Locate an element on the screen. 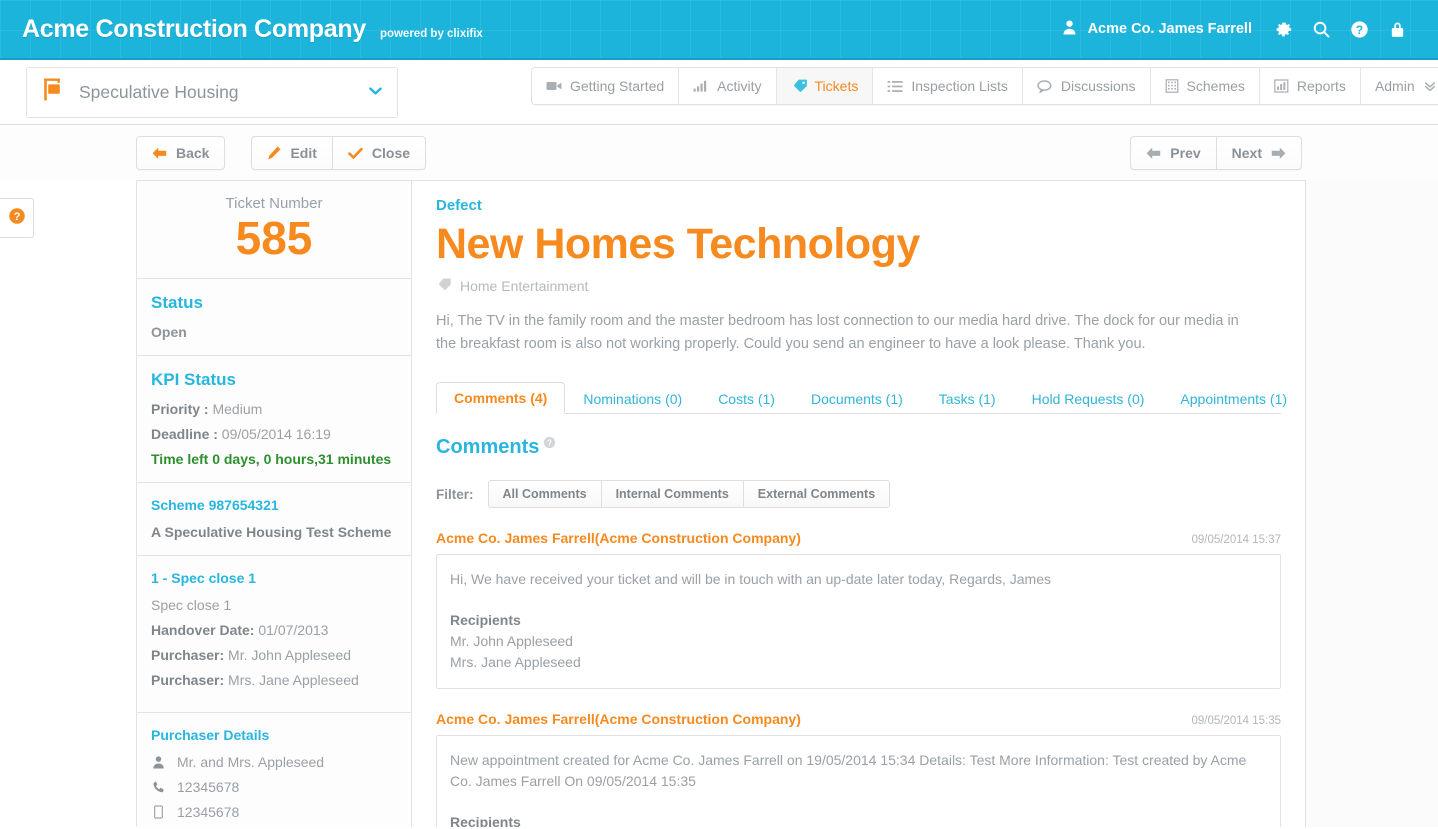 This screenshot has height=829, width=1438. header-actions: Acme Co. James Farrell ? is located at coordinates (1250, 29).